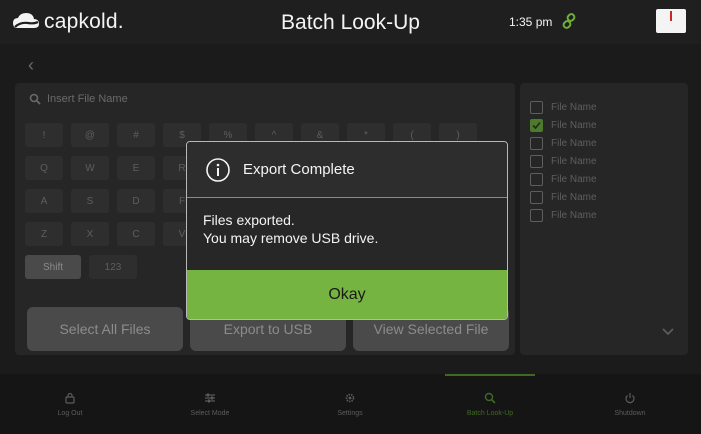  I want to click on key: Q, so click(44, 168).